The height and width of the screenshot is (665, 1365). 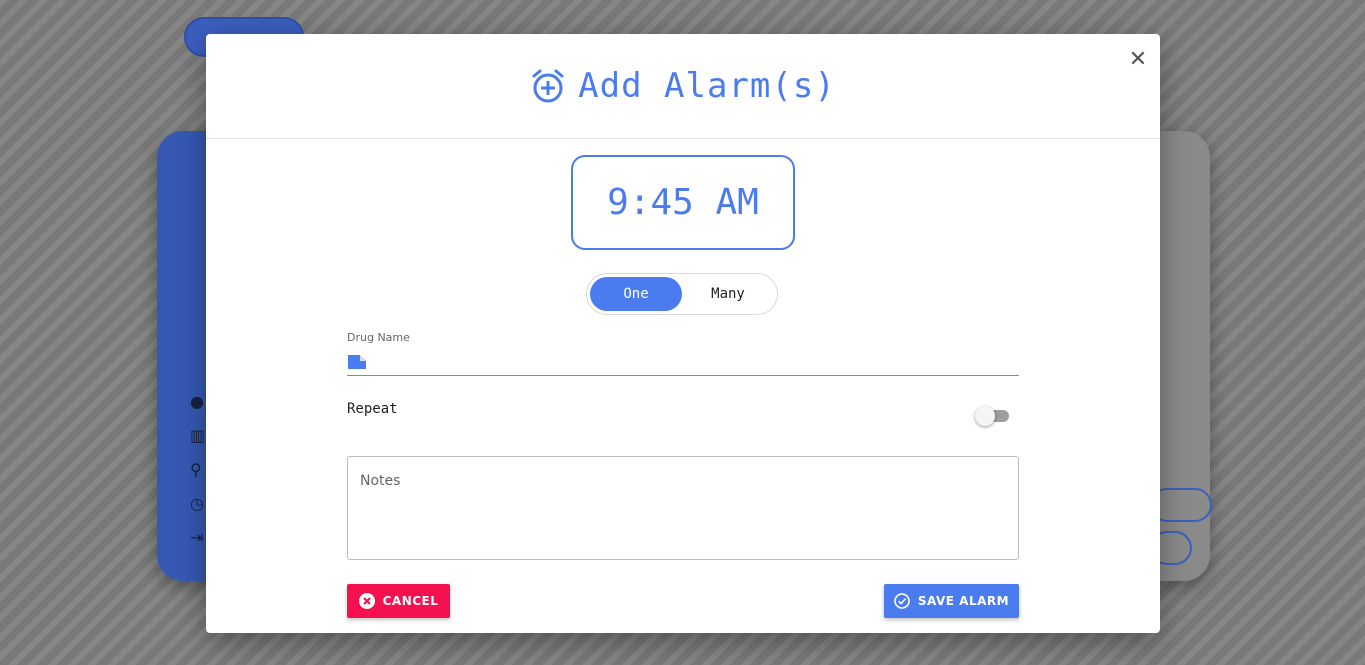 I want to click on note-icon, so click(x=357, y=361).